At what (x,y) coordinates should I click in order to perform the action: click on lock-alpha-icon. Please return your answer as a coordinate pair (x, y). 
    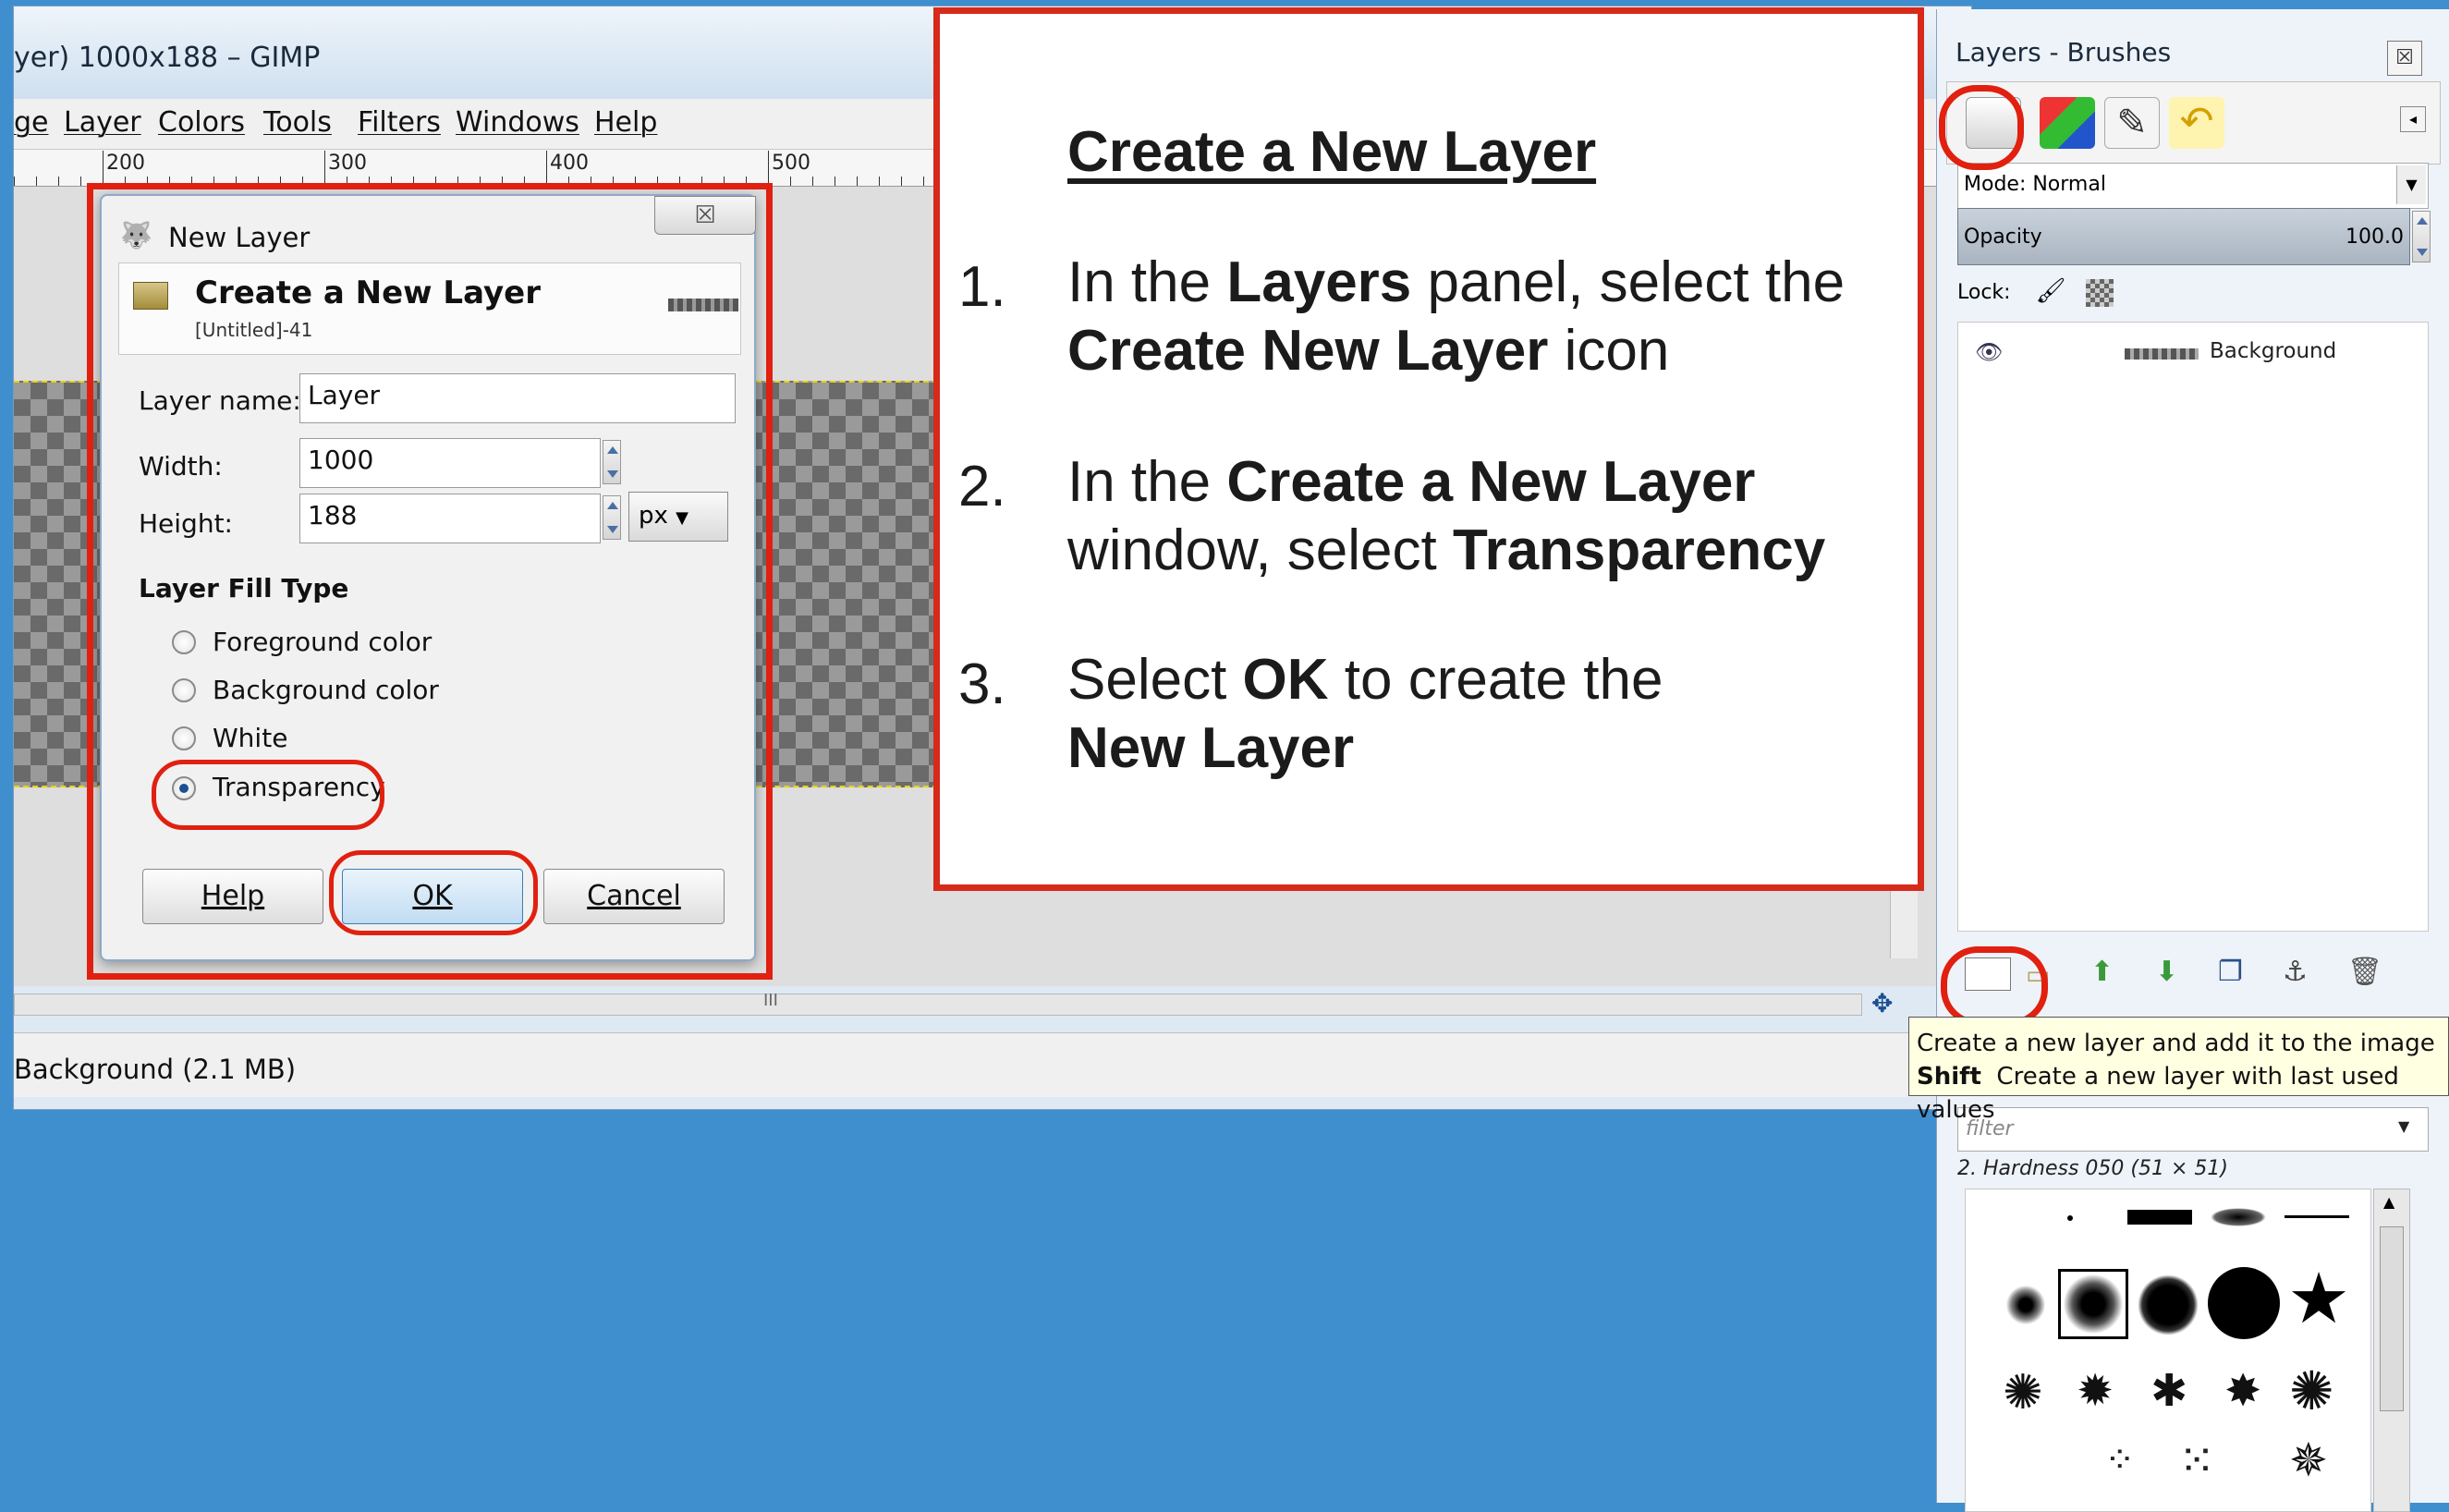
    Looking at the image, I should click on (2099, 293).